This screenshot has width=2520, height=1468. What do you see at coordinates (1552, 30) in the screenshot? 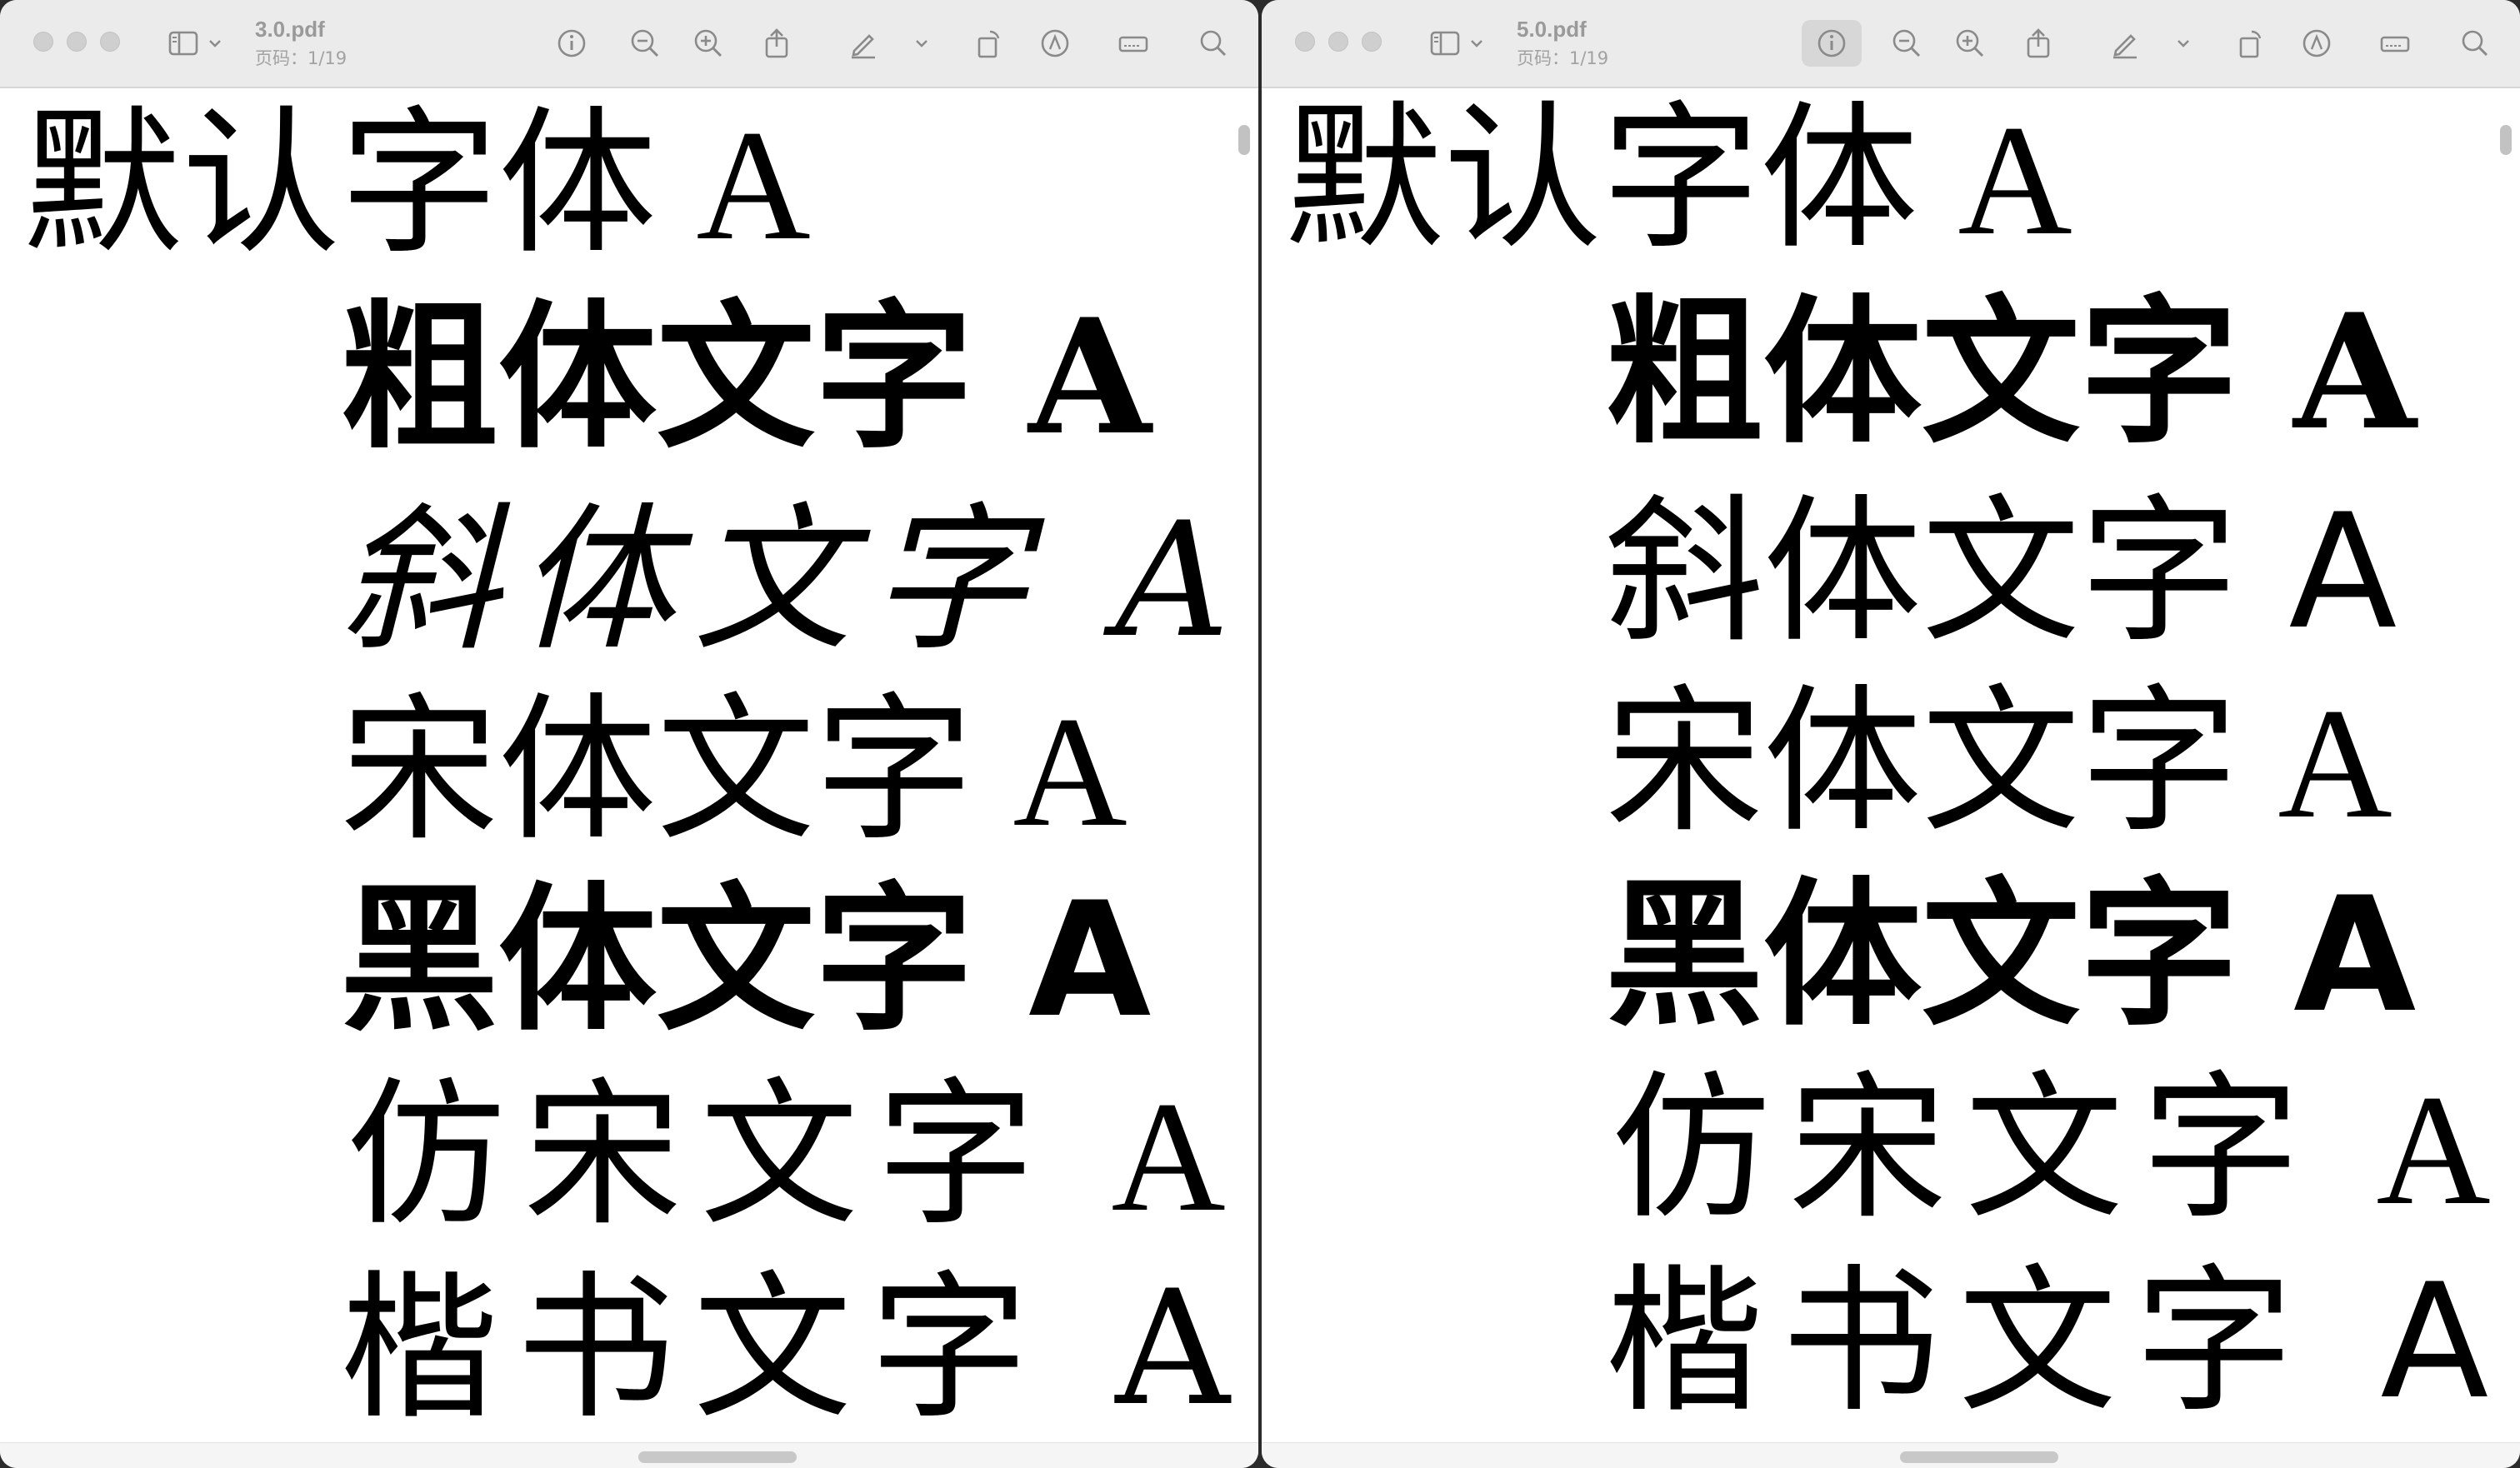
I see `document-title: 5.0.pdf` at bounding box center [1552, 30].